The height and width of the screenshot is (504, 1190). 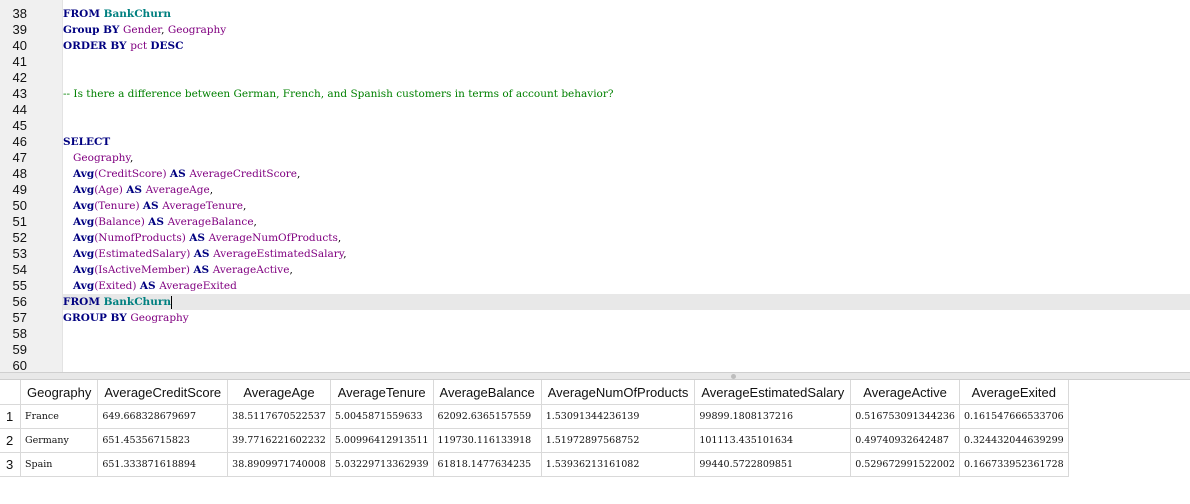 I want to click on code-line: Avg(Balance) AS AverageBalance,, so click(x=160, y=222).